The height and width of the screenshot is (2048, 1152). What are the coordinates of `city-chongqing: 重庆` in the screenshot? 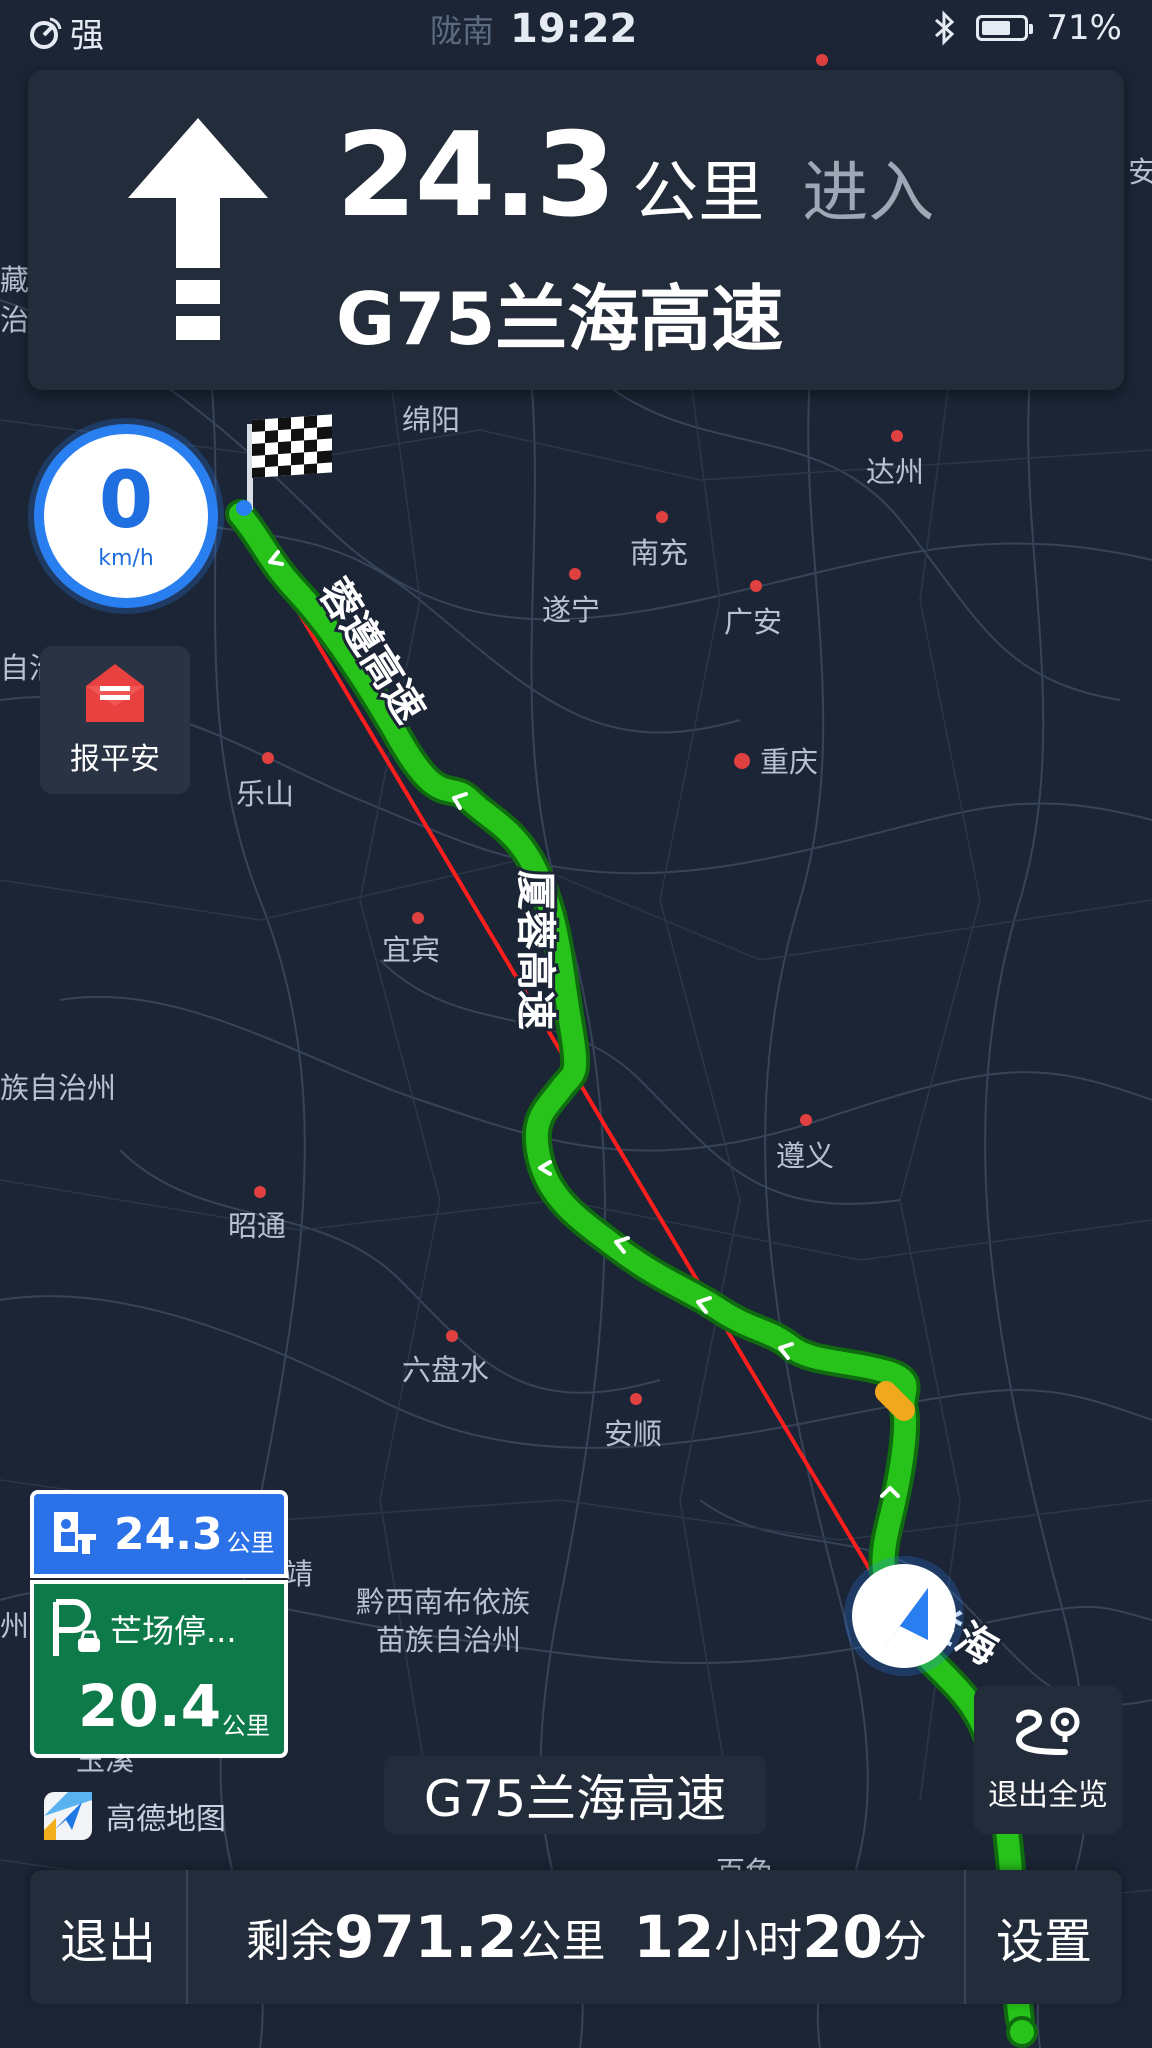 It's located at (789, 762).